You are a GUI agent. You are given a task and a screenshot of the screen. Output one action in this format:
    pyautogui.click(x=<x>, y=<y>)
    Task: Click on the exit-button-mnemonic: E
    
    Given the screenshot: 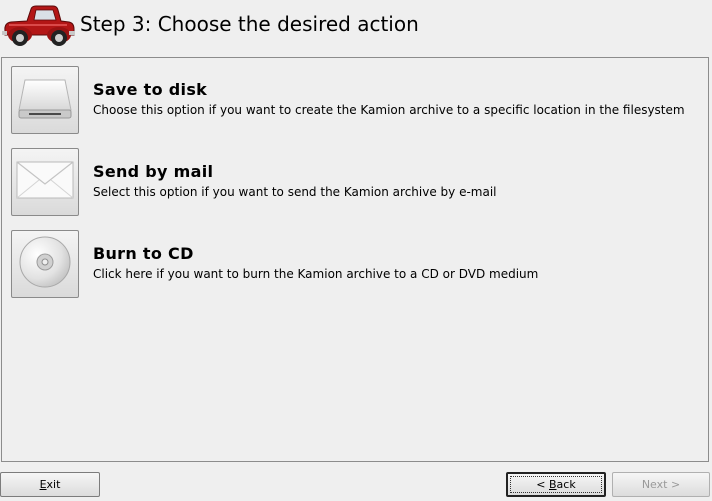 What is the action you would take?
    pyautogui.click(x=43, y=484)
    